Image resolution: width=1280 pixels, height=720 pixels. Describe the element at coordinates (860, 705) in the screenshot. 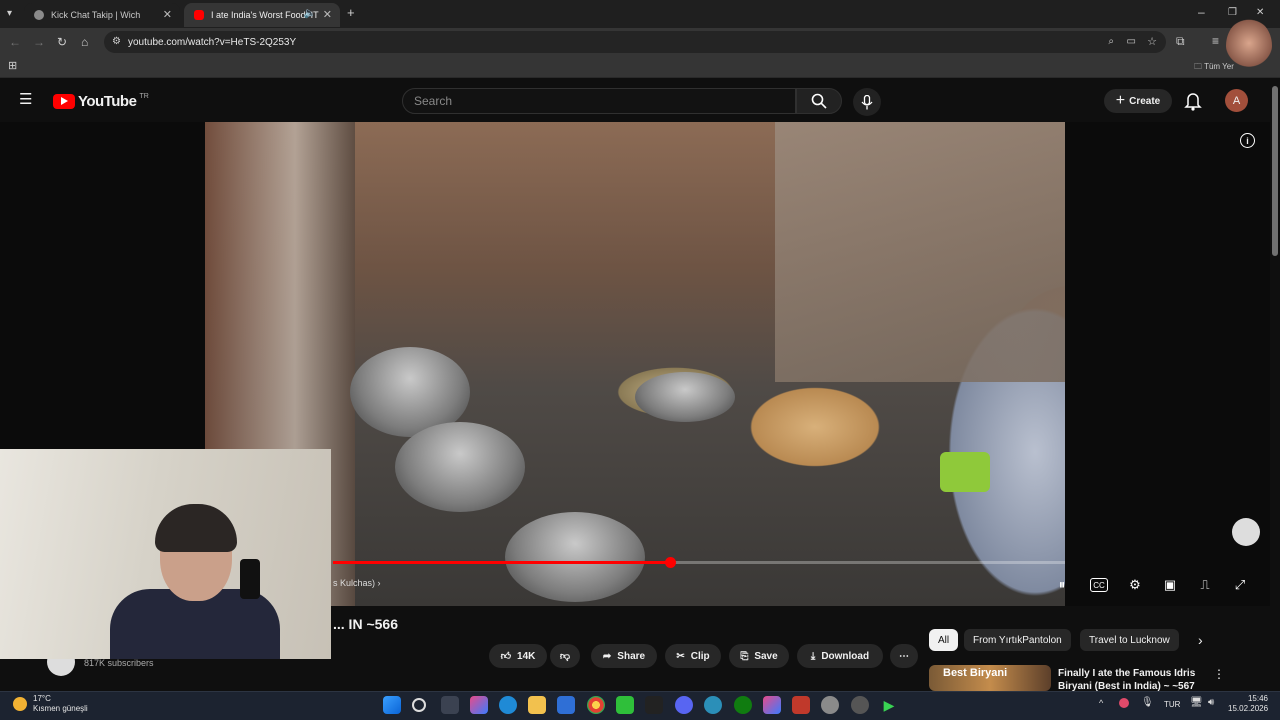

I see `obs-icon` at that location.